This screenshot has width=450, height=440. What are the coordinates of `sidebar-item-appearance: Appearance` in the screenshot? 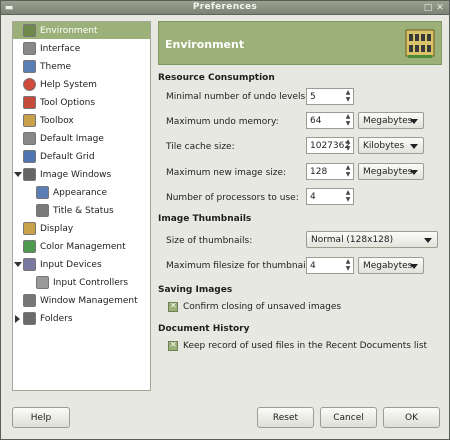 It's located at (81, 192).